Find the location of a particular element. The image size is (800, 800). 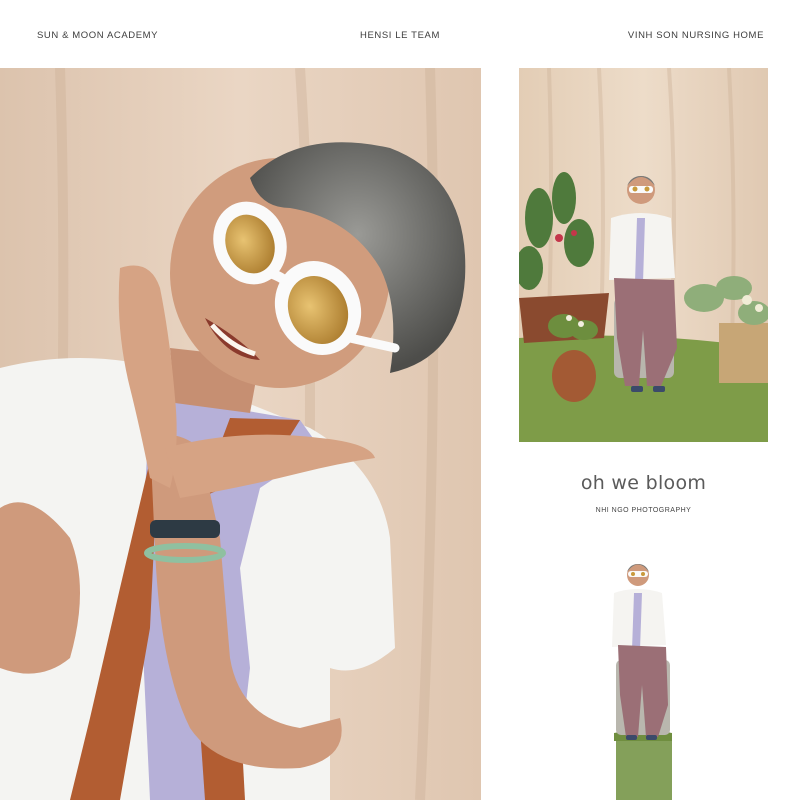

pedestal-cutout-photo is located at coordinates (643, 677).